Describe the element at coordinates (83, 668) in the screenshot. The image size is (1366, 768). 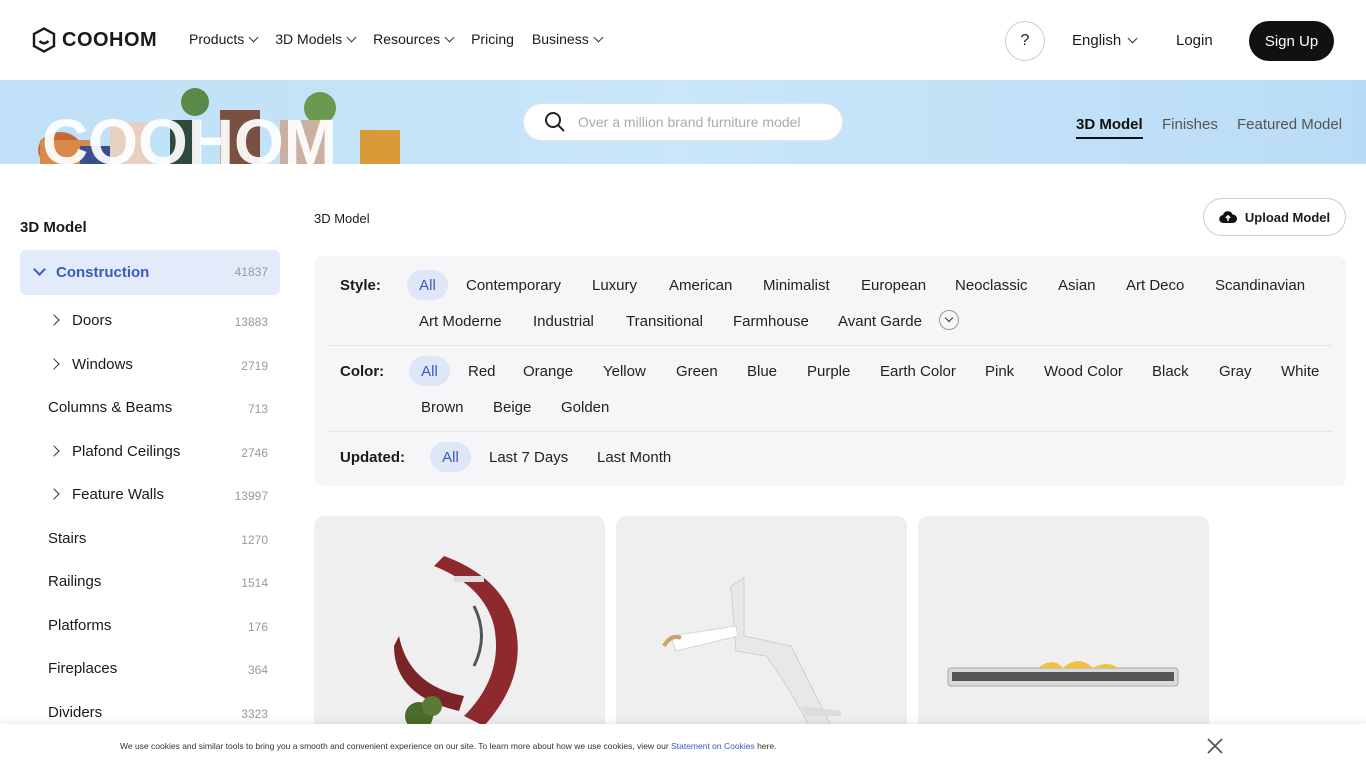
I see `sidebar-item-label: Fireplaces` at that location.